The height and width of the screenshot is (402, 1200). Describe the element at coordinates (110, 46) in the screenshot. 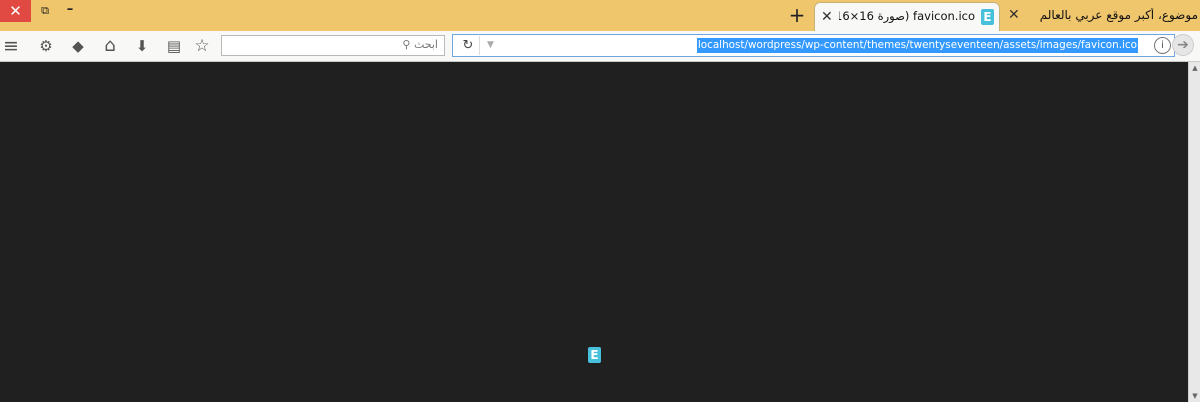

I see `home-icon: ⌂` at that location.